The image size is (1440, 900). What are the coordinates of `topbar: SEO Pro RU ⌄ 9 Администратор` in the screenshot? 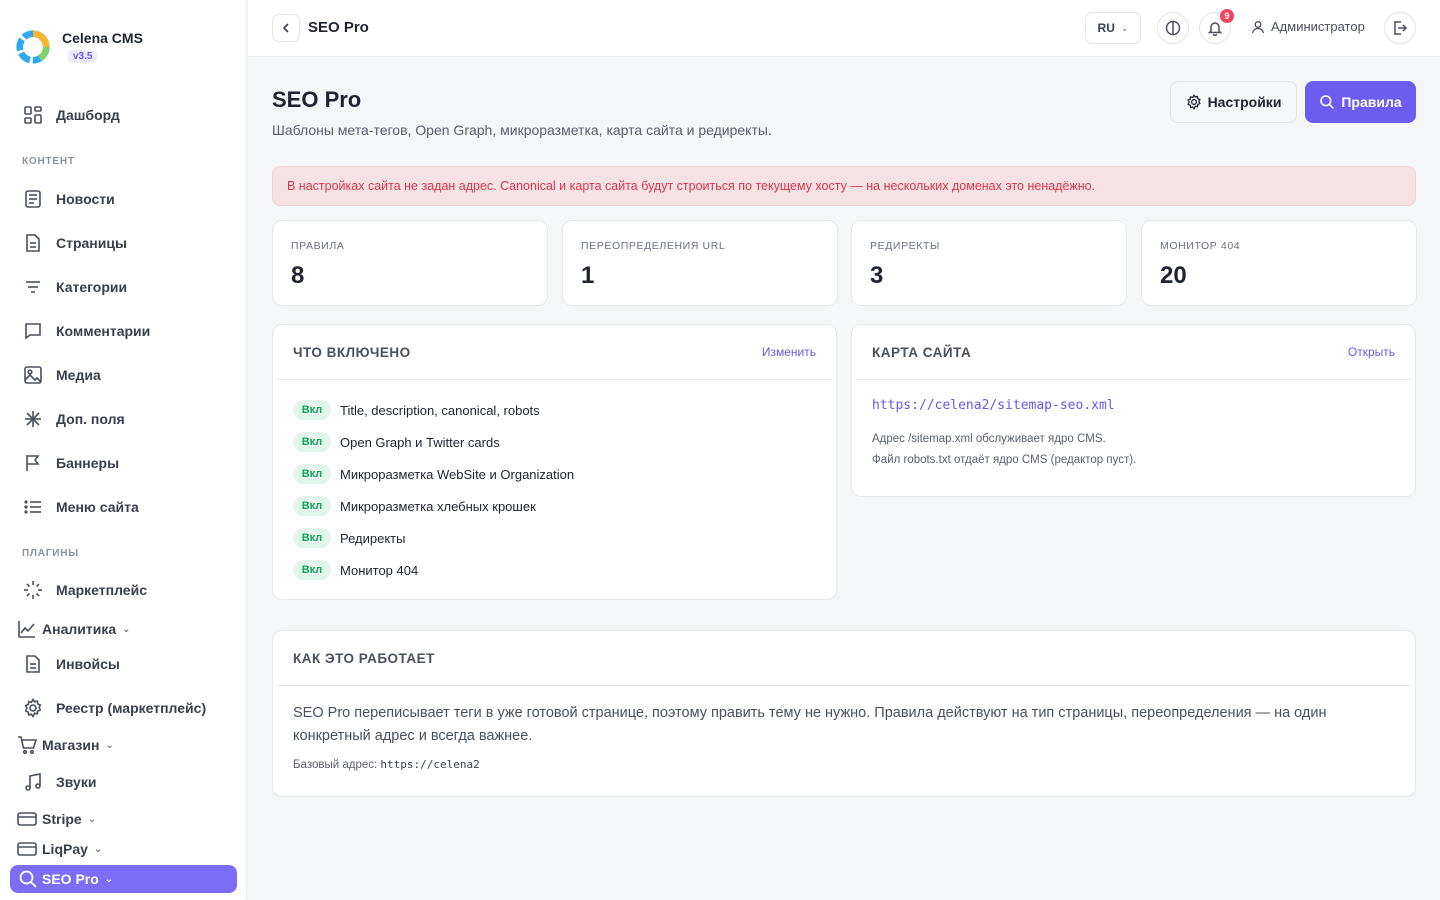 It's located at (844, 28).